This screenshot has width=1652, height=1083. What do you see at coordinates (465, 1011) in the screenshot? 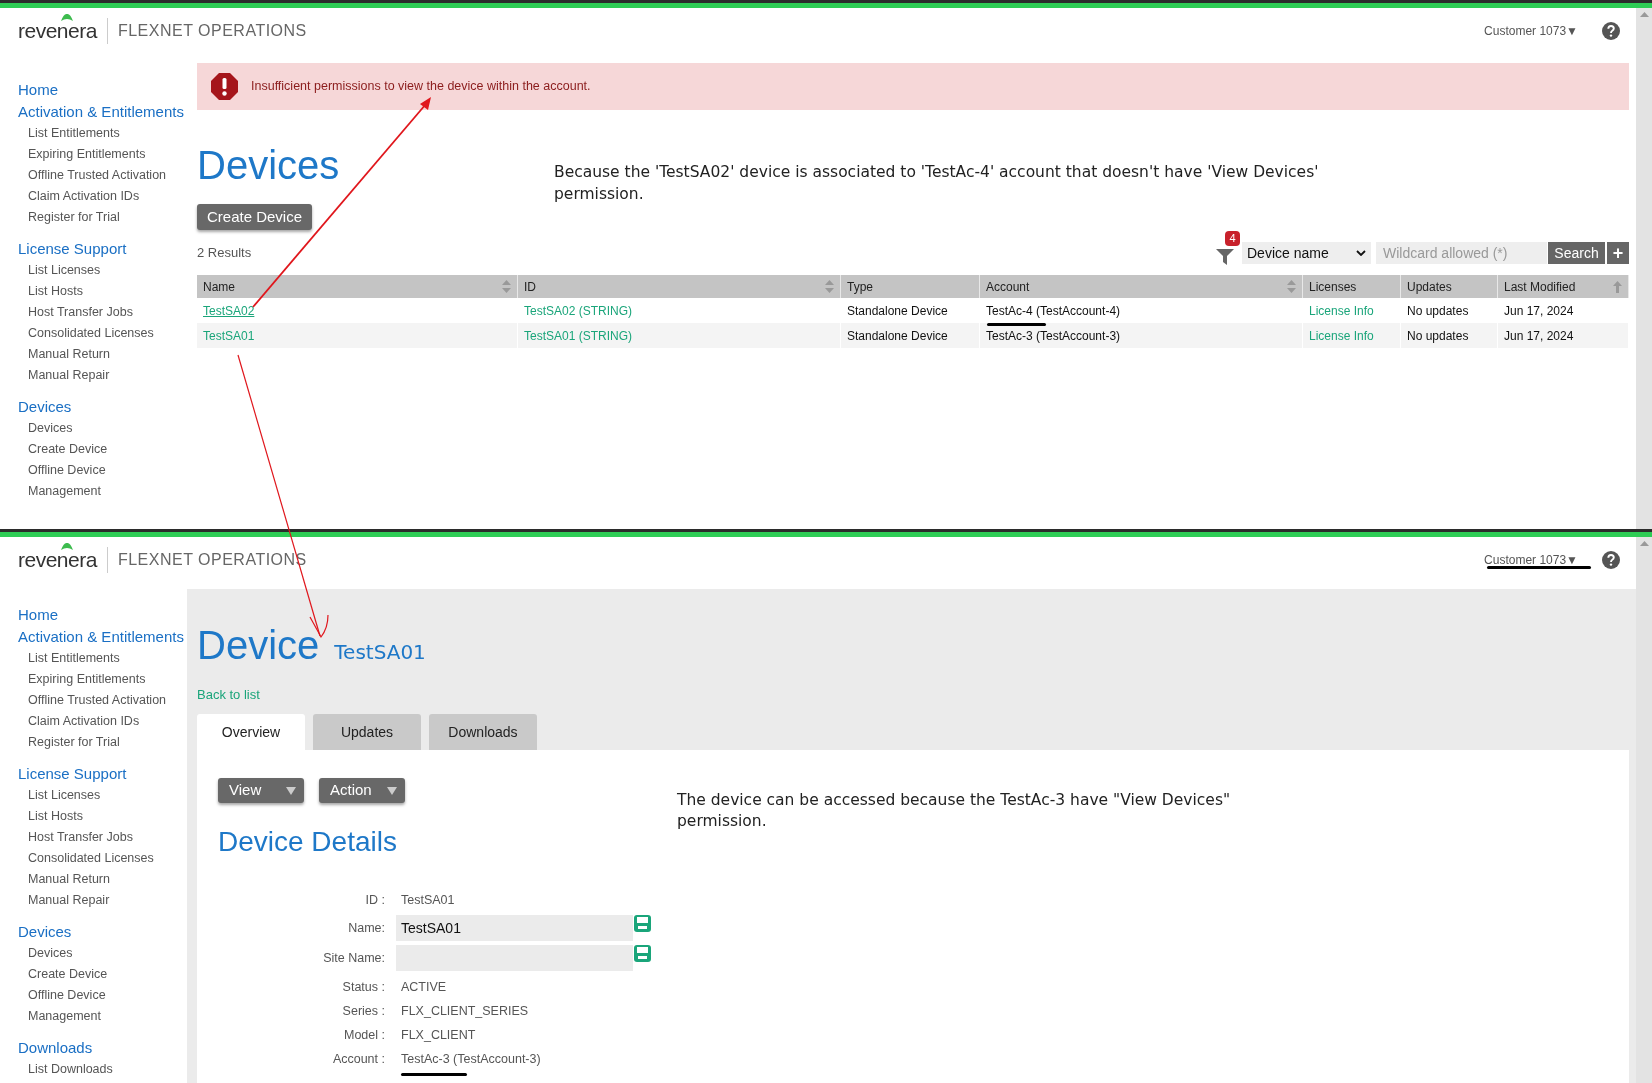
I see `field-value: FLX_CLIENT_SERIES` at bounding box center [465, 1011].